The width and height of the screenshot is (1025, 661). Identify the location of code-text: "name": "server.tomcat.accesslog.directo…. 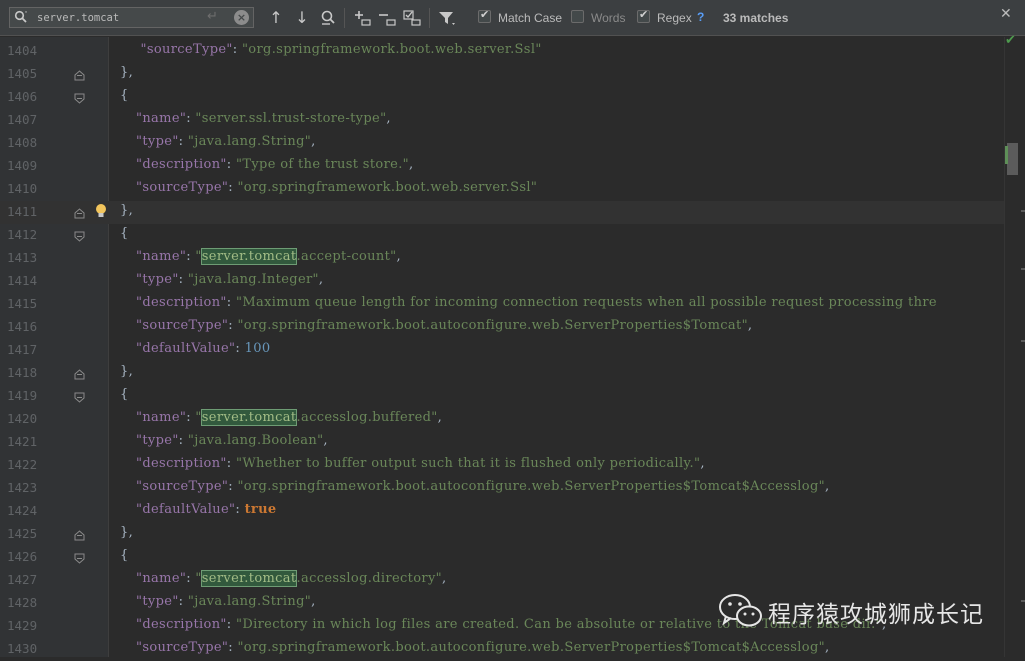
(283, 578).